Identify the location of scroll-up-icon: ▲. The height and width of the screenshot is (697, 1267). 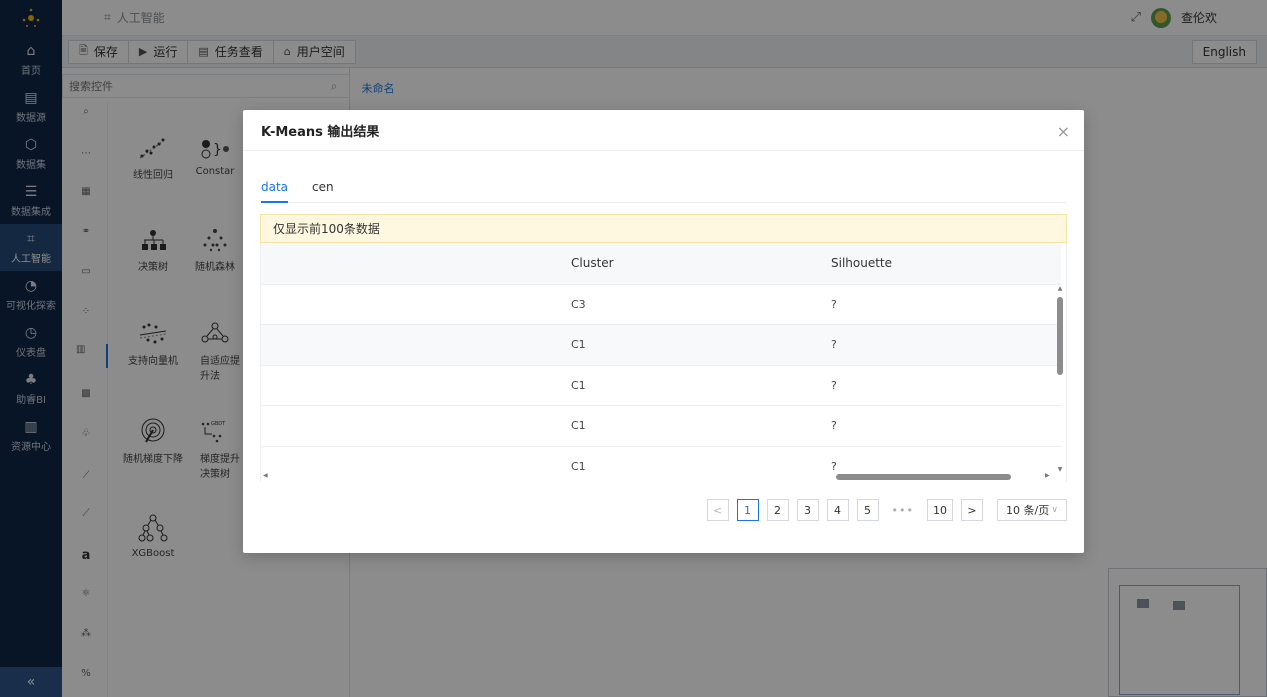
(1060, 288).